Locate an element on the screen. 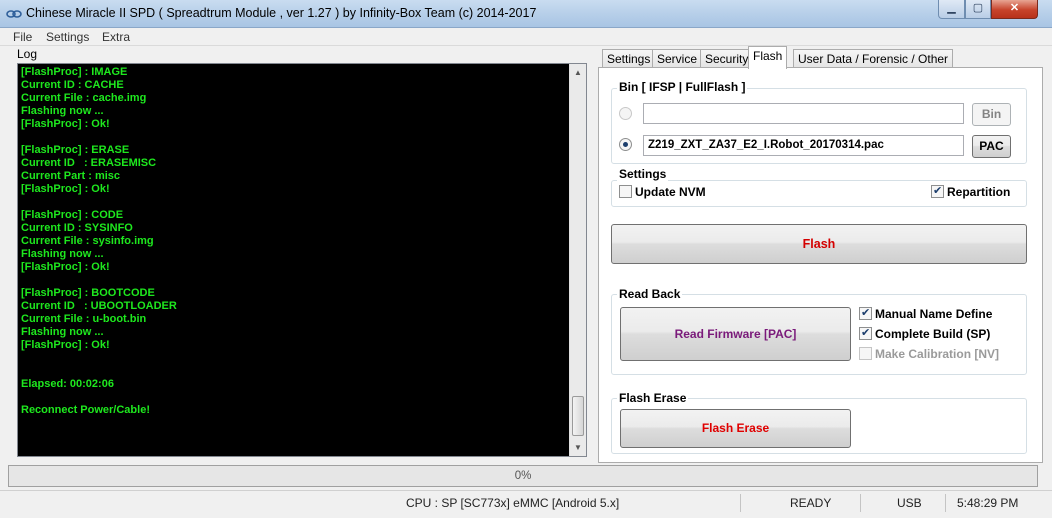 Image resolution: width=1052 pixels, height=518 pixels. app-icon is located at coordinates (14, 14).